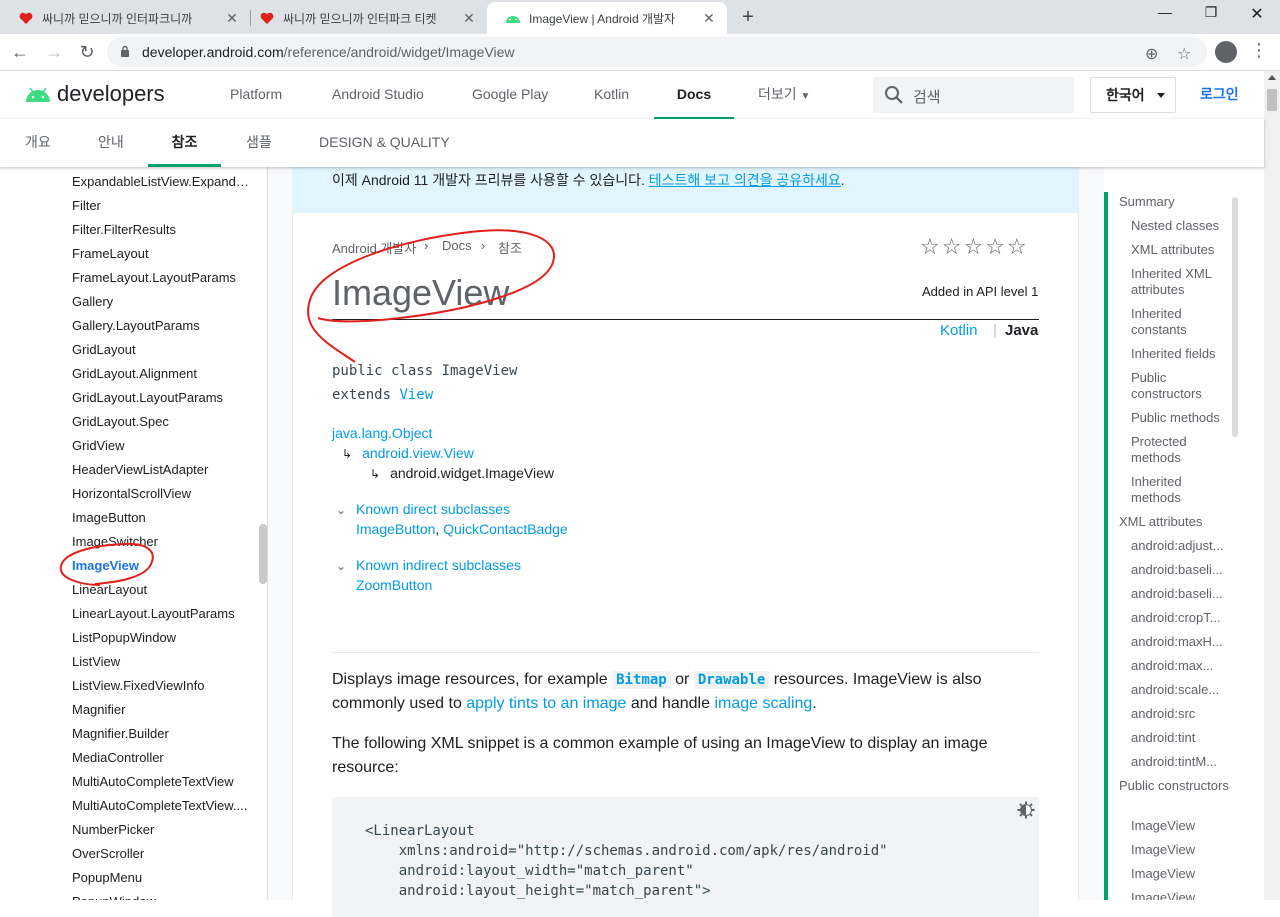 The image size is (1280, 917). Describe the element at coordinates (607, 18) in the screenshot. I see `browser-tab-active: ImageView | Android 개발자 ✕` at that location.